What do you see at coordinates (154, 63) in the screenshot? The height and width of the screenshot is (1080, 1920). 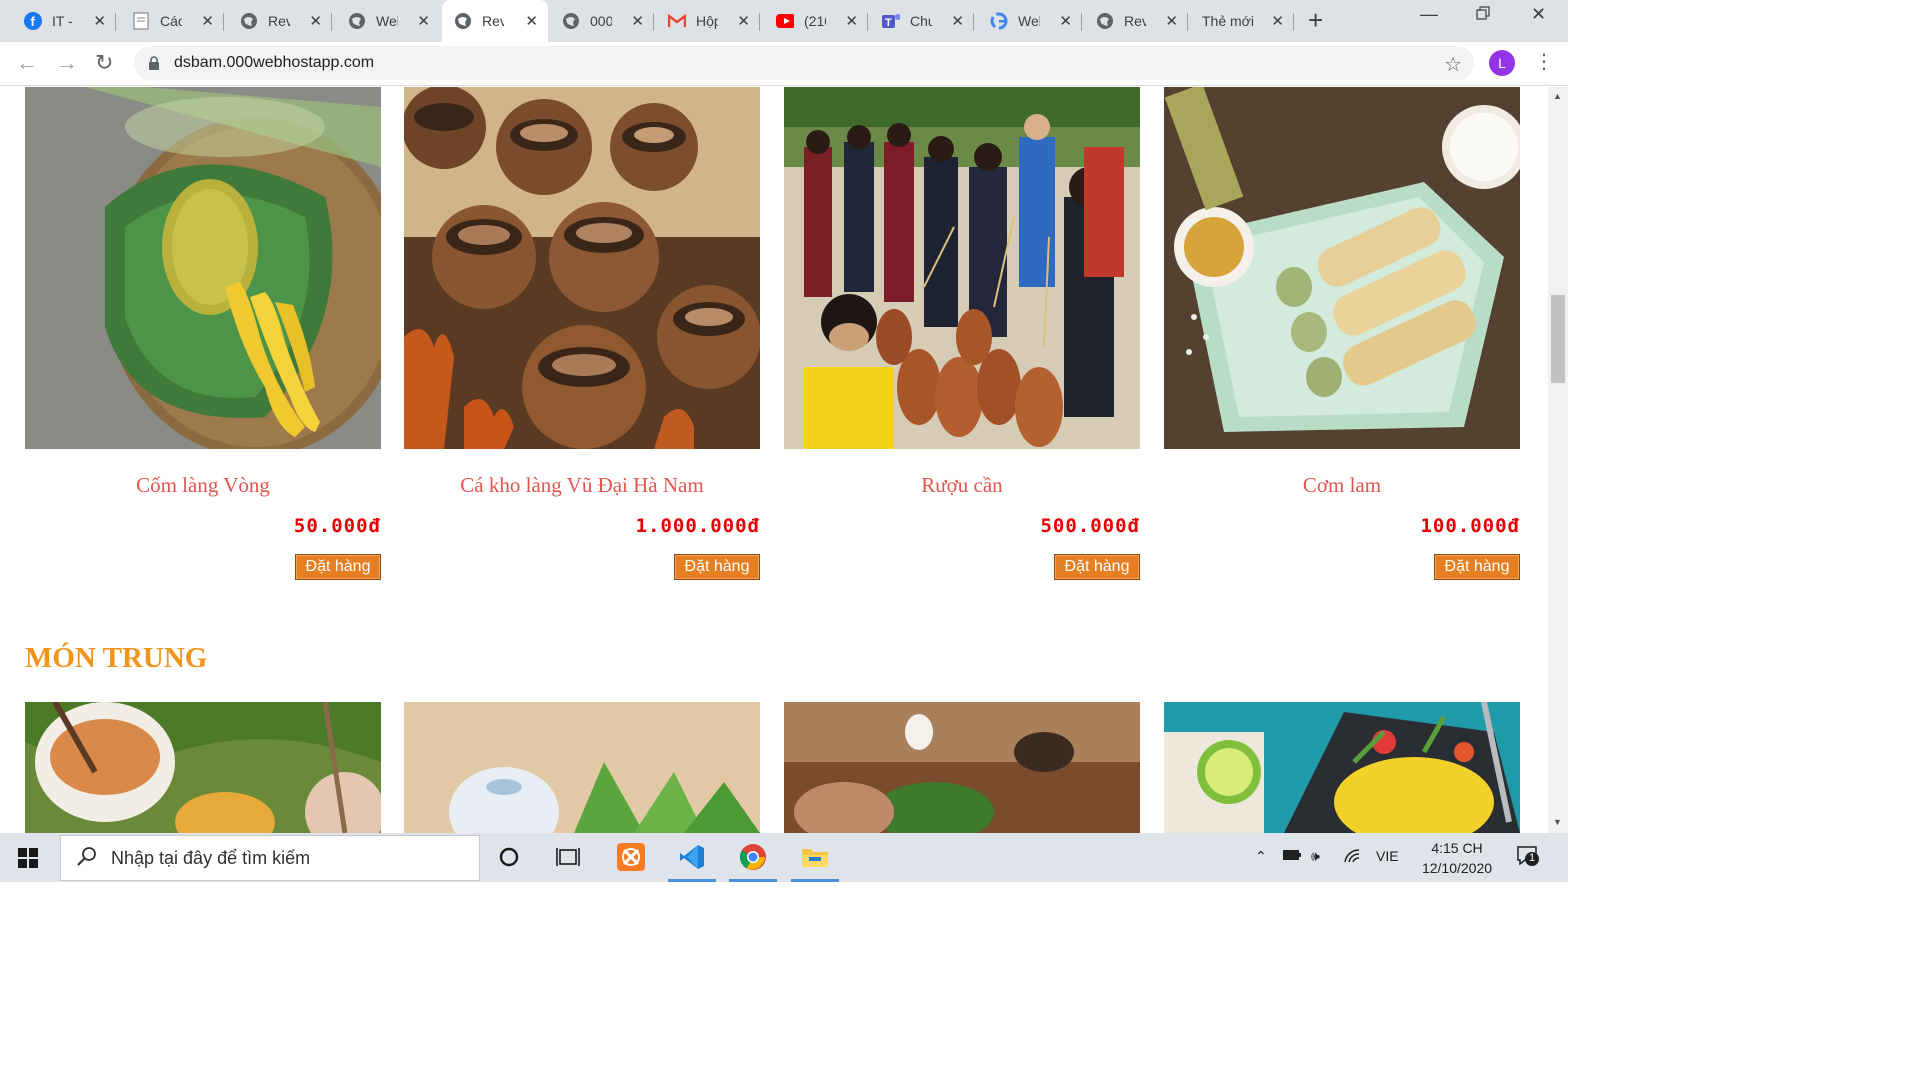 I see `lock-icon` at bounding box center [154, 63].